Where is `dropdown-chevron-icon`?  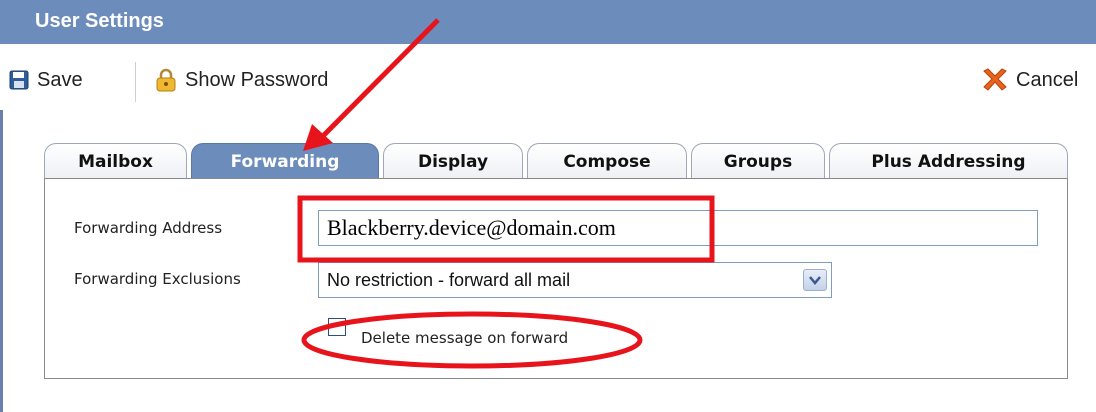 dropdown-chevron-icon is located at coordinates (815, 280).